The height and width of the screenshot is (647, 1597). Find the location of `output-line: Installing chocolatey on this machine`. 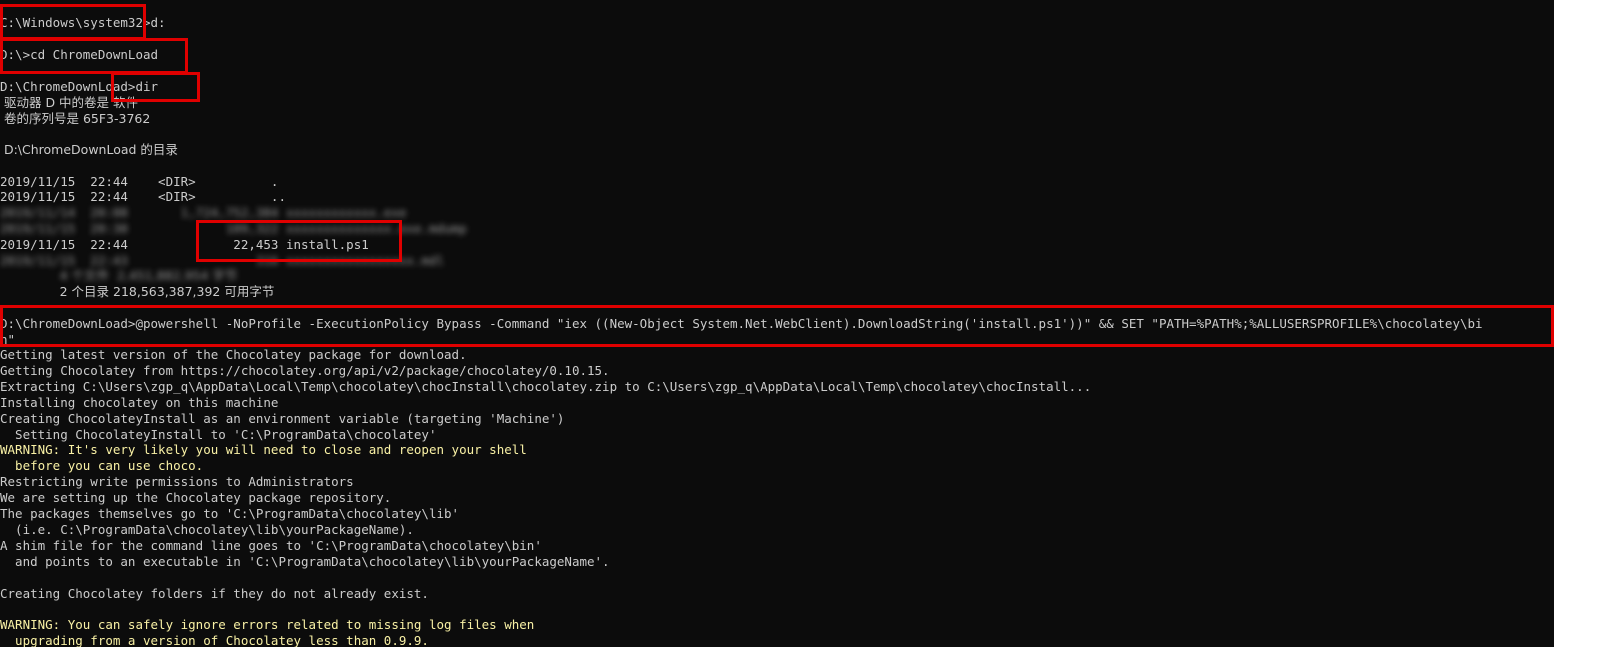

output-line: Installing chocolatey on this machine is located at coordinates (139, 402).